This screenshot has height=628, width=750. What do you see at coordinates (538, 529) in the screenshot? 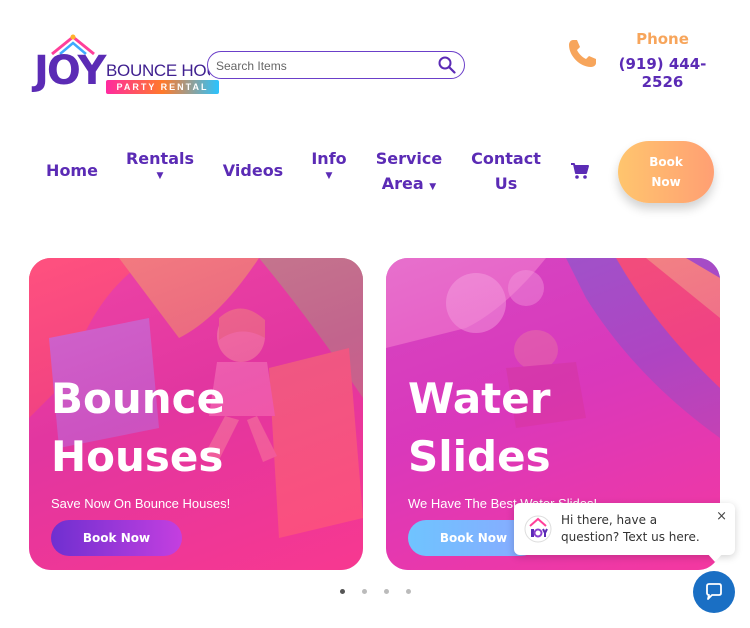
I see `joy-avatar-icon` at bounding box center [538, 529].